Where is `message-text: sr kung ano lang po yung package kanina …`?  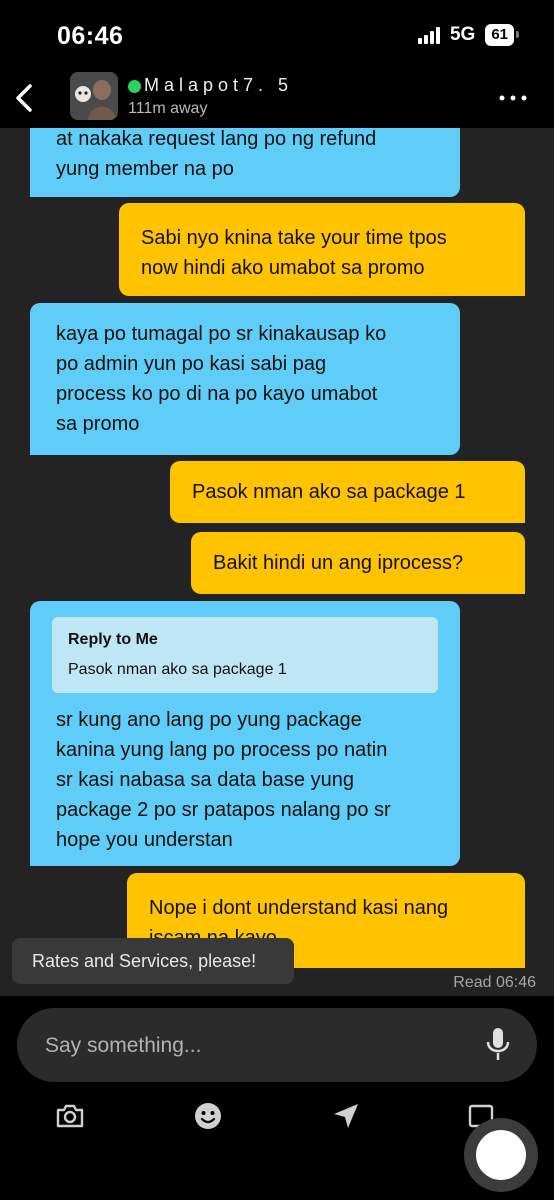 message-text: sr kung ano lang po yung package kanina … is located at coordinates (223, 780).